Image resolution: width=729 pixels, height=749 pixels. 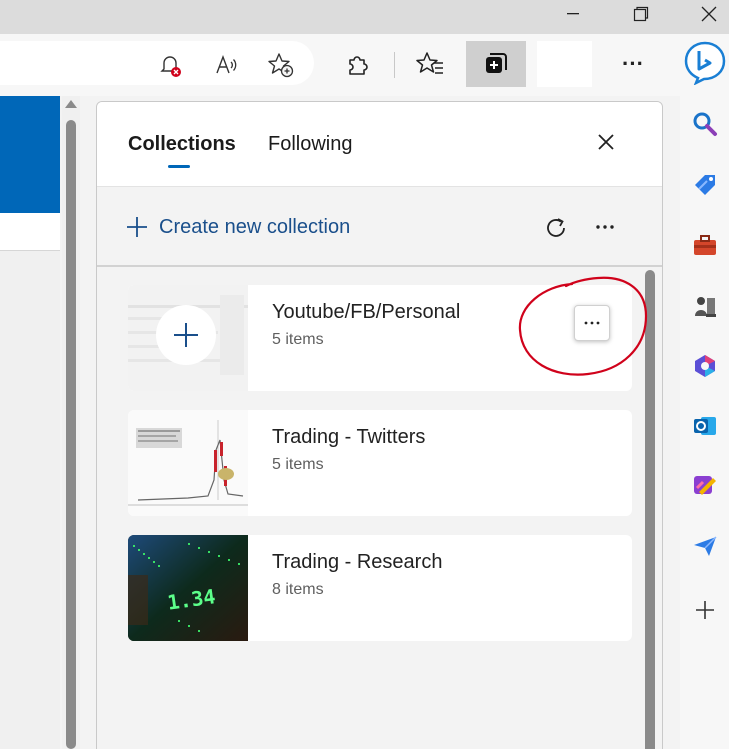 I want to click on page-banner, so click(x=30, y=154).